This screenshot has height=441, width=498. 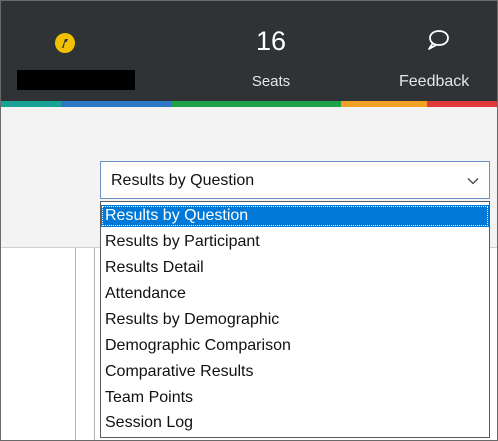 What do you see at coordinates (183, 180) in the screenshot?
I see `report-type-select-value: Results by Question` at bounding box center [183, 180].